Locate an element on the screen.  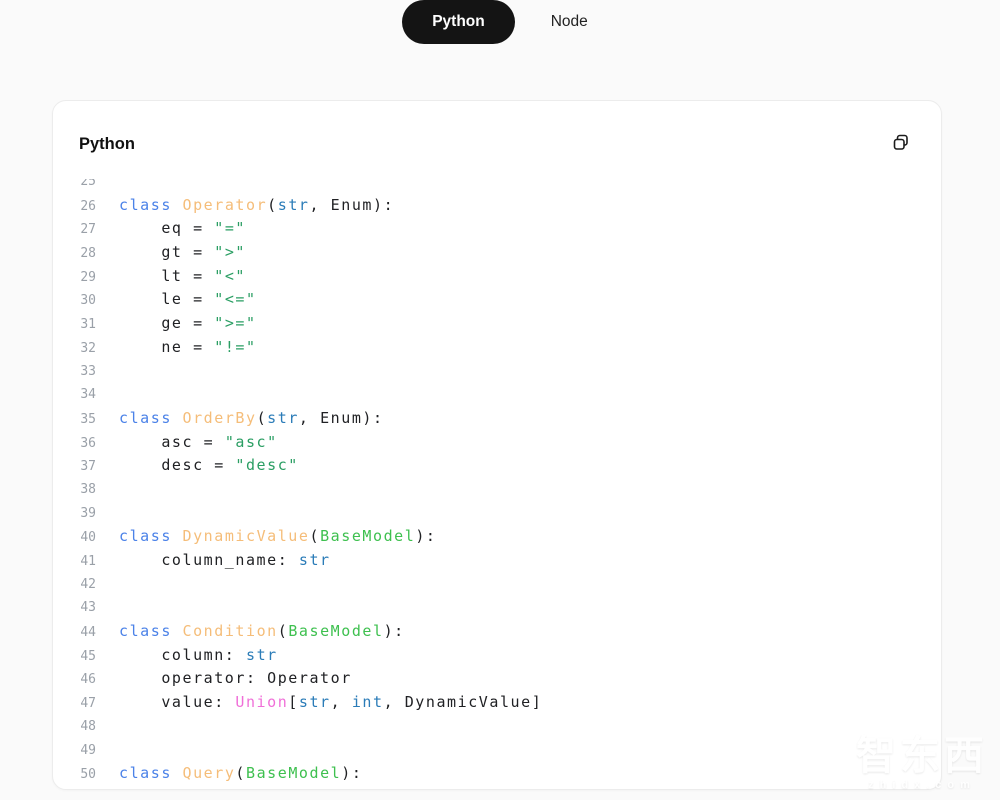
line-number: 35 is located at coordinates (88, 419).